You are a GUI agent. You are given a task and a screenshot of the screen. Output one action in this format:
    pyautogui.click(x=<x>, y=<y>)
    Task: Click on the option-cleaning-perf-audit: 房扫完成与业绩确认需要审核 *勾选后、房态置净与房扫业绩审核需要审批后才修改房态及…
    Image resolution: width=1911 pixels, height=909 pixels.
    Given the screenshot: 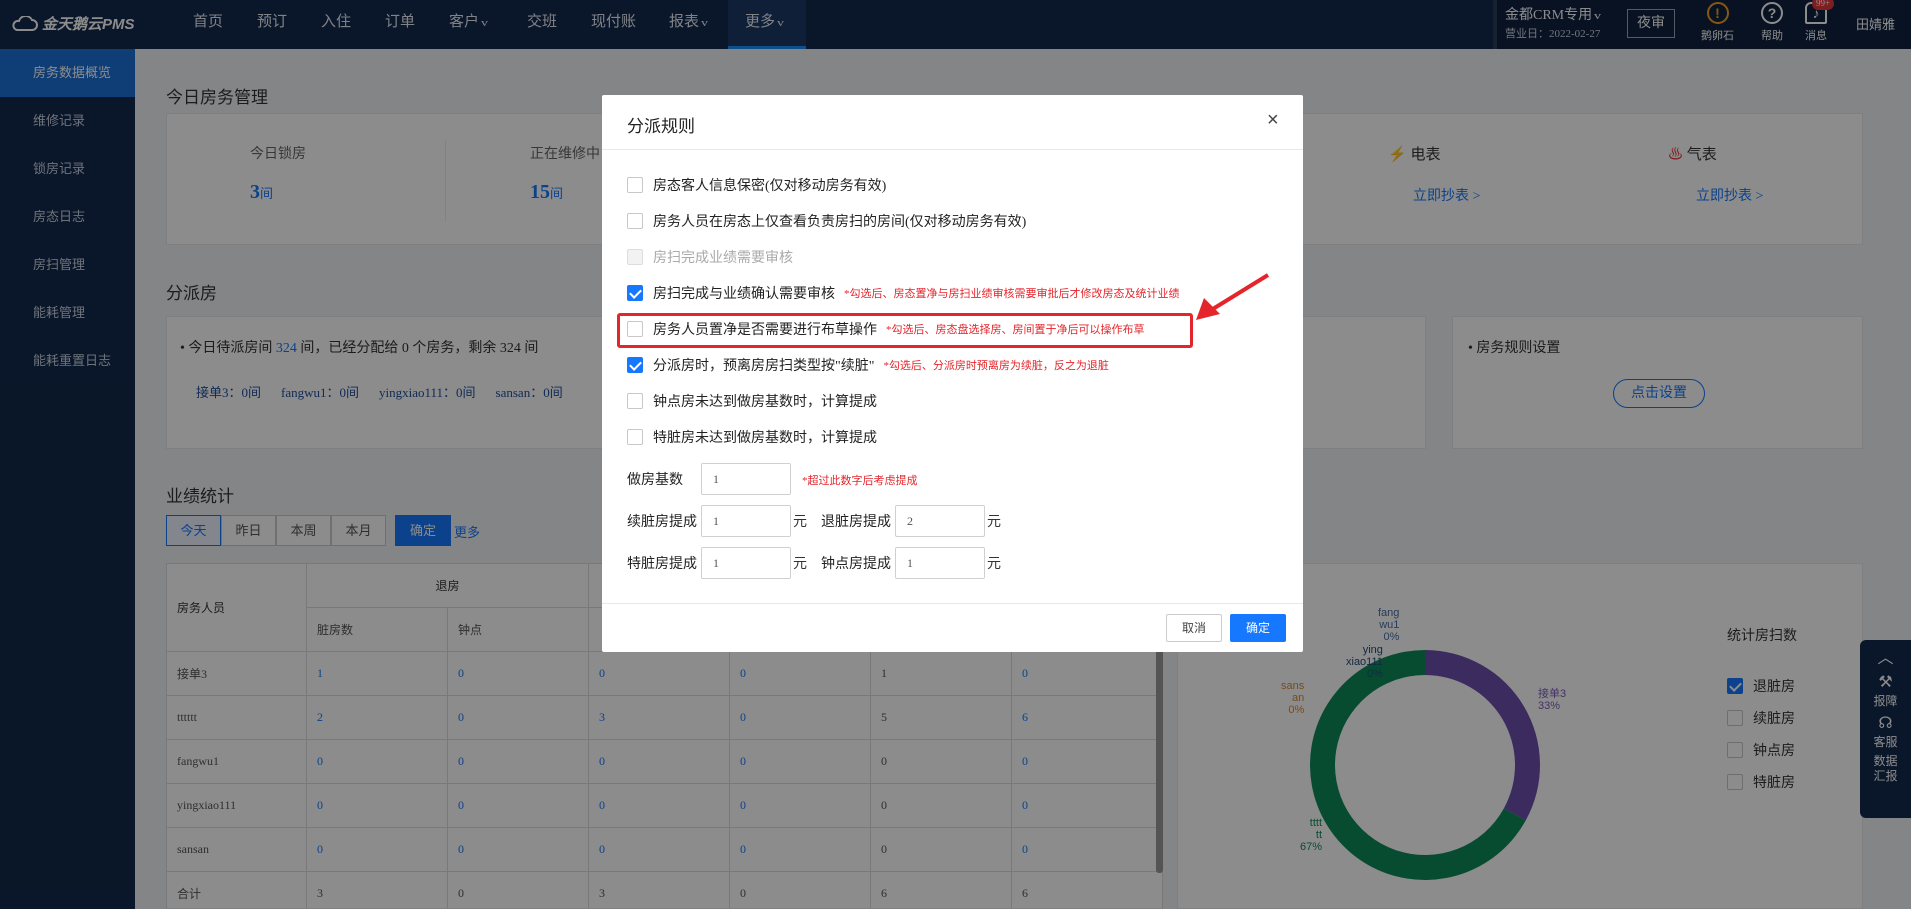 What is the action you would take?
    pyautogui.click(x=903, y=293)
    